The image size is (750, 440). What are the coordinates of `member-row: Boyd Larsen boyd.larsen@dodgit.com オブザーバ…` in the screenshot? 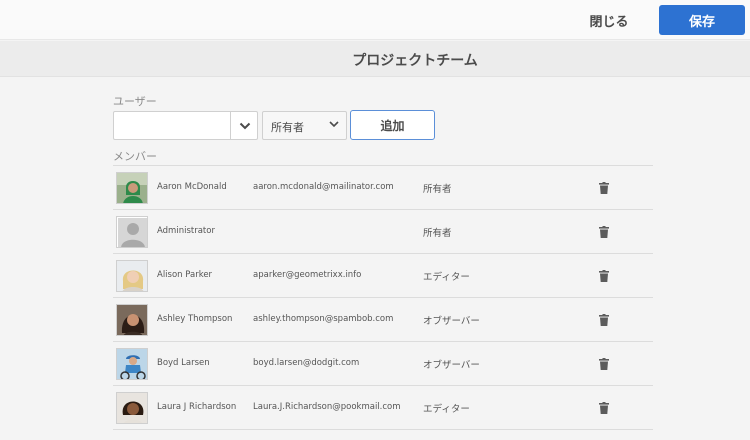 It's located at (383, 364).